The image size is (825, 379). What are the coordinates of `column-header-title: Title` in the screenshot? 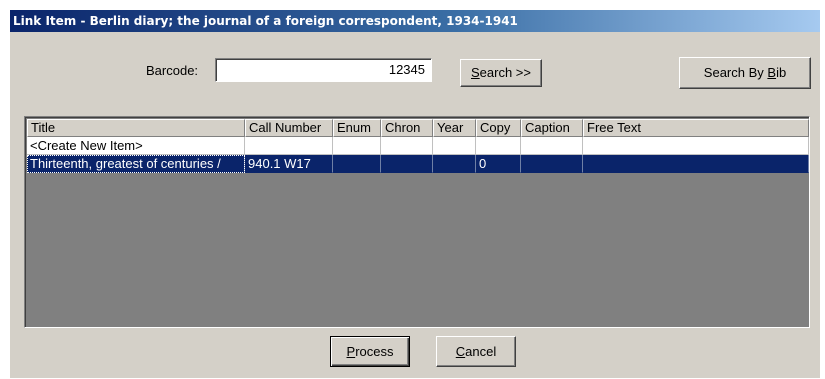 It's located at (136, 128).